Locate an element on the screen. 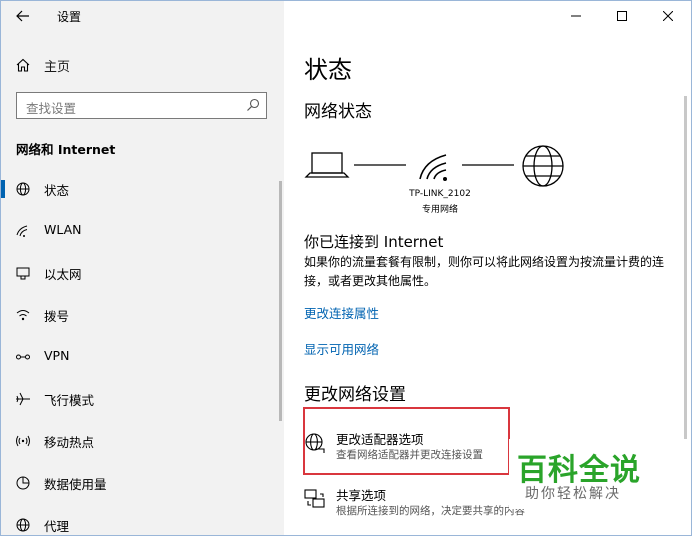  show-available-networks-link: 显示可用网络 is located at coordinates (341, 348).